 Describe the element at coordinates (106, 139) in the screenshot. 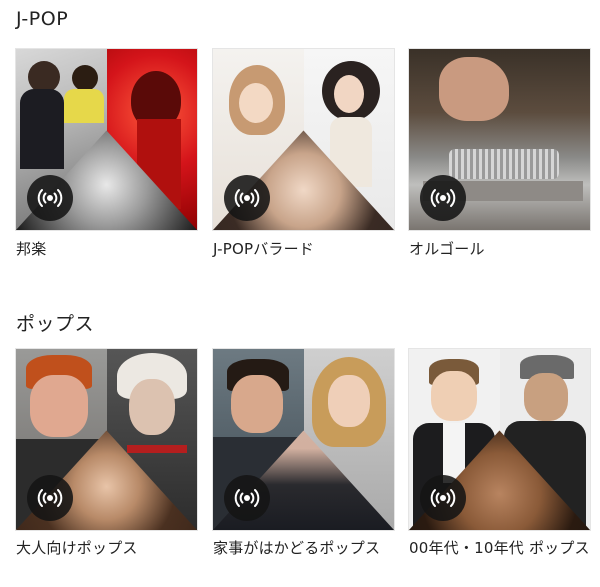

I see `playlist-tile-hogaku` at that location.